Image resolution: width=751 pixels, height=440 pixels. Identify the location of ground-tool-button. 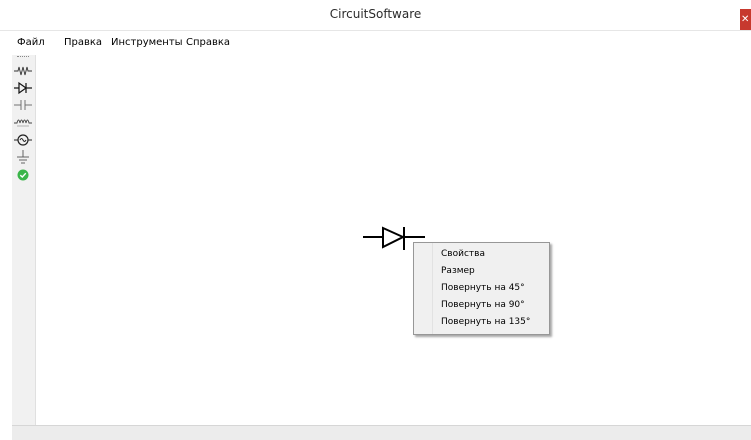
(23, 157).